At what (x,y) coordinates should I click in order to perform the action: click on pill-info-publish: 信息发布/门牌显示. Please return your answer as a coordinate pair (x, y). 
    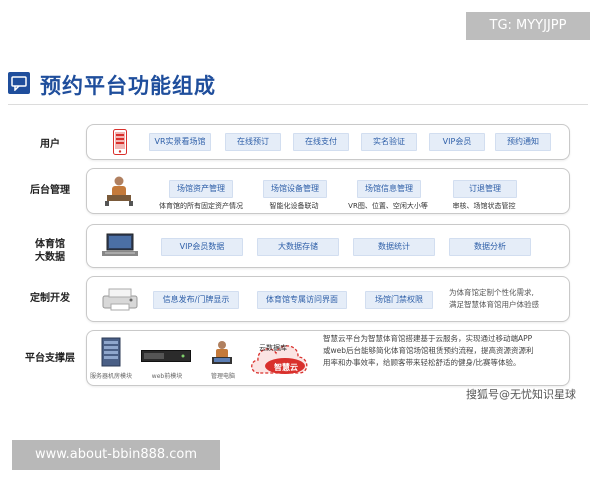
    Looking at the image, I should click on (196, 300).